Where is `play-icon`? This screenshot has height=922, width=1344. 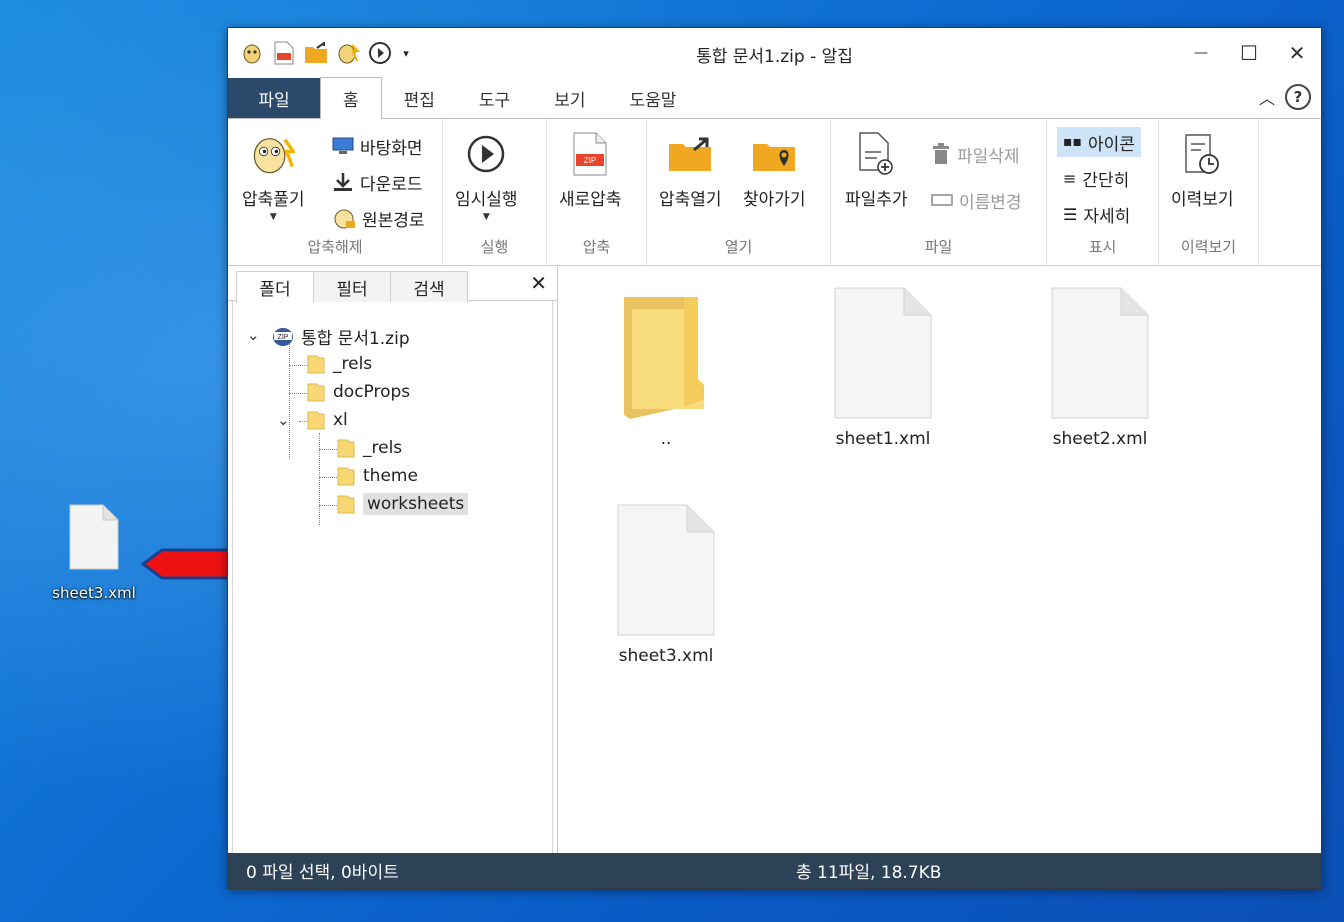 play-icon is located at coordinates (380, 53).